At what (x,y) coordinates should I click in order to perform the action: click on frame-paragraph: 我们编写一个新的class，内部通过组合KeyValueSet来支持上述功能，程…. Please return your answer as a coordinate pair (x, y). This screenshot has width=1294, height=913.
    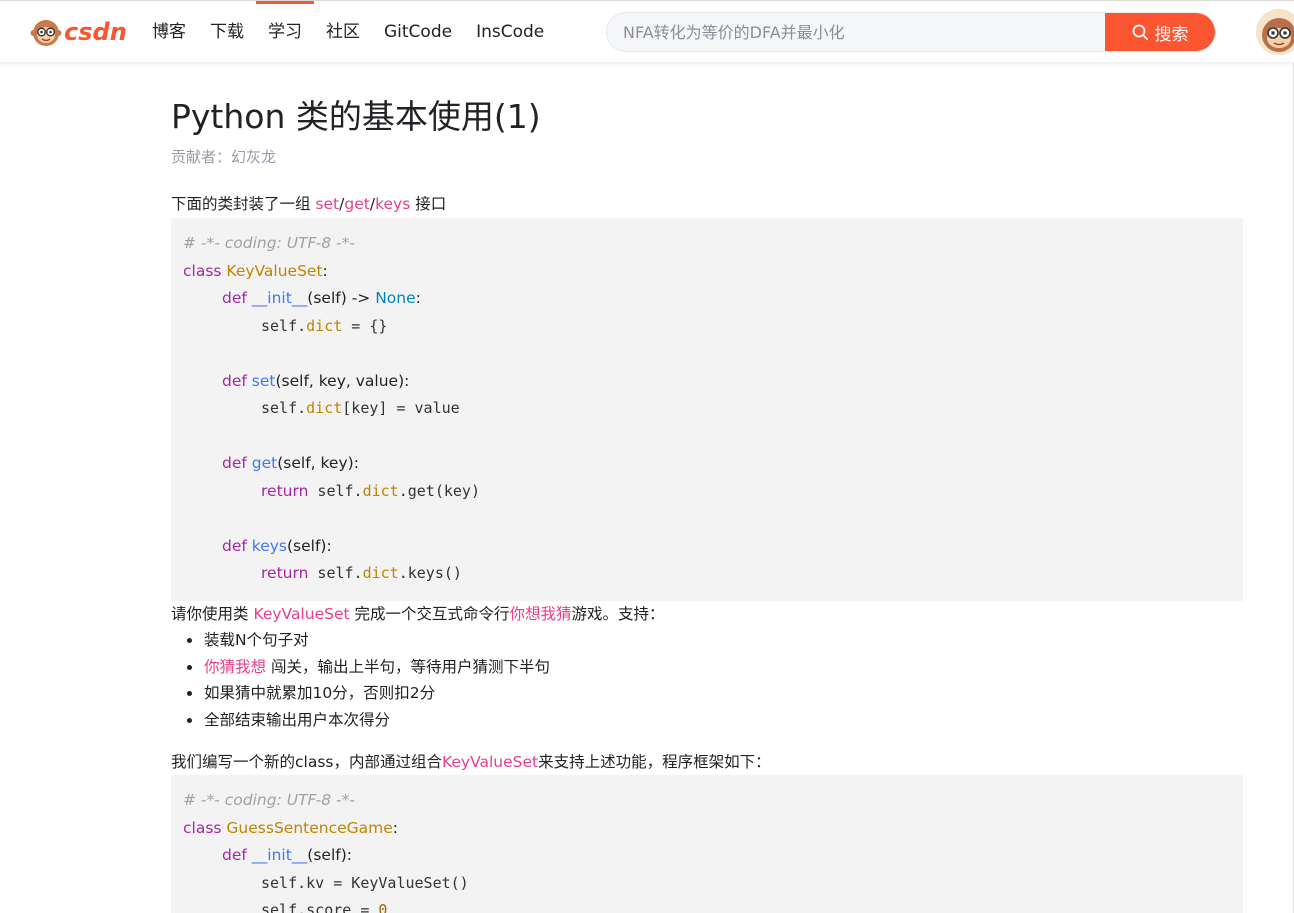
    Looking at the image, I should click on (471, 762).